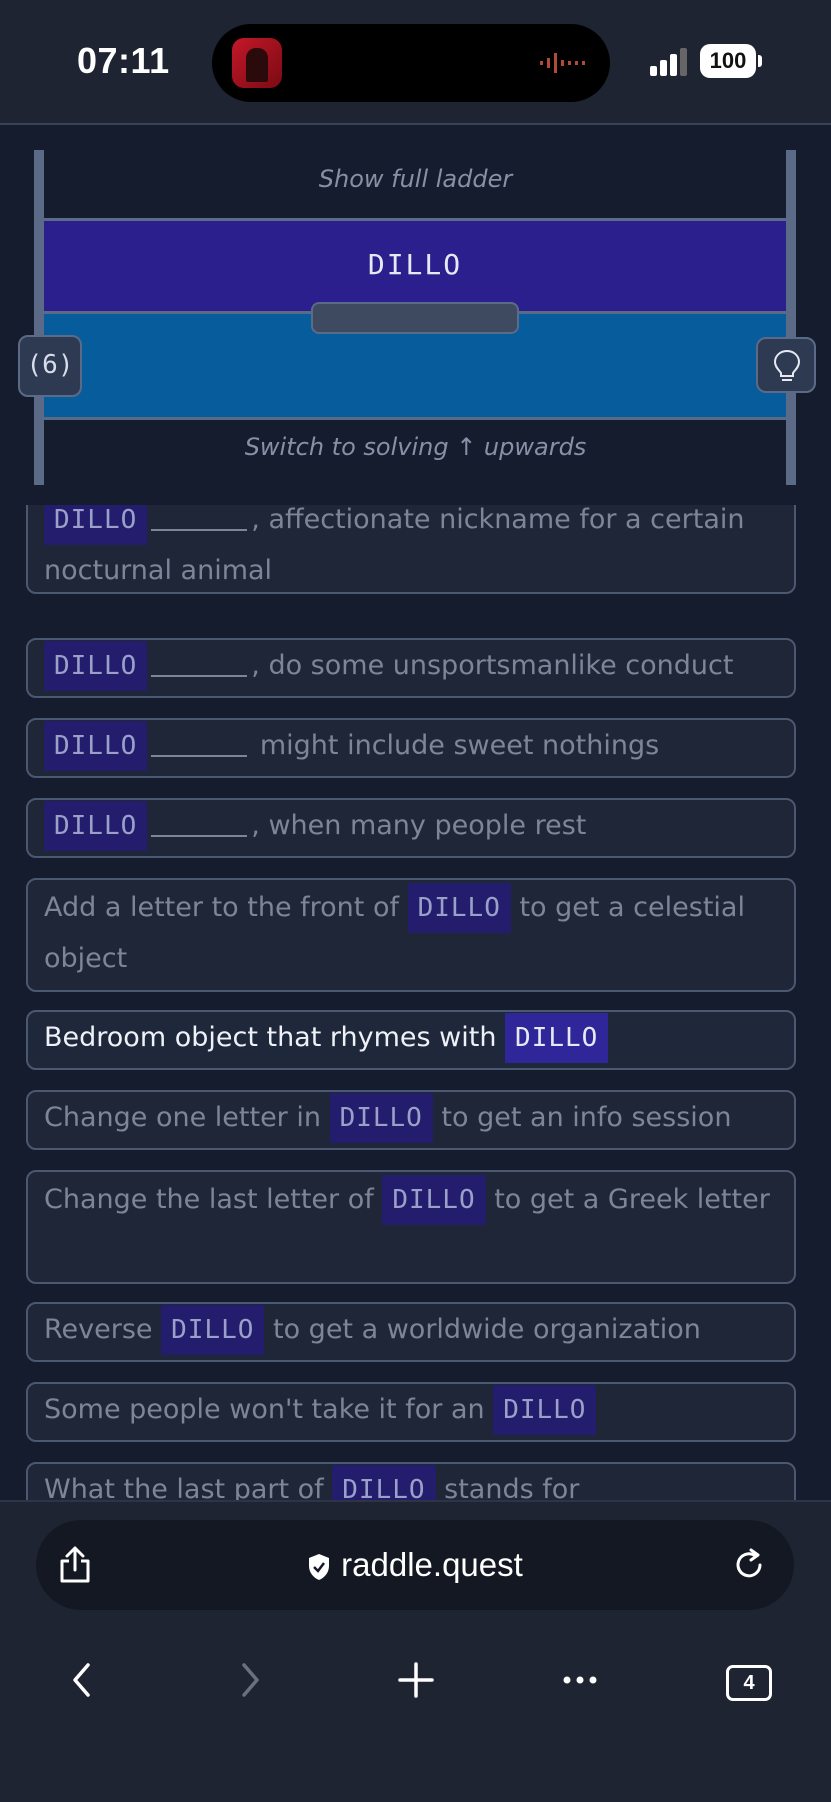 The height and width of the screenshot is (1802, 831). What do you see at coordinates (123, 60) in the screenshot?
I see `status-time: 07:11` at bounding box center [123, 60].